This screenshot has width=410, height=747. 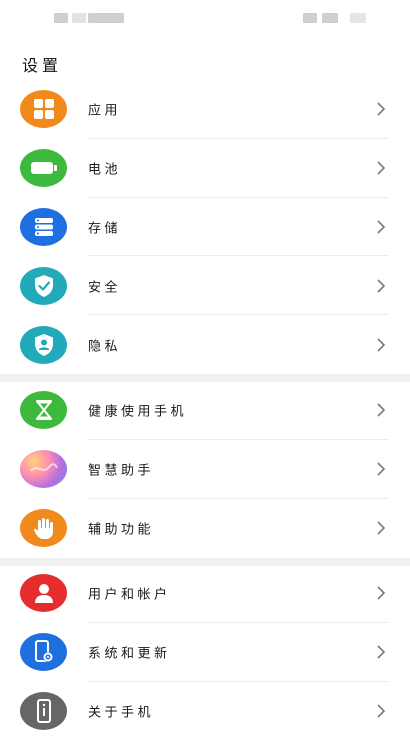 What do you see at coordinates (129, 654) in the screenshot?
I see `settings-item-label: 系统和更新` at bounding box center [129, 654].